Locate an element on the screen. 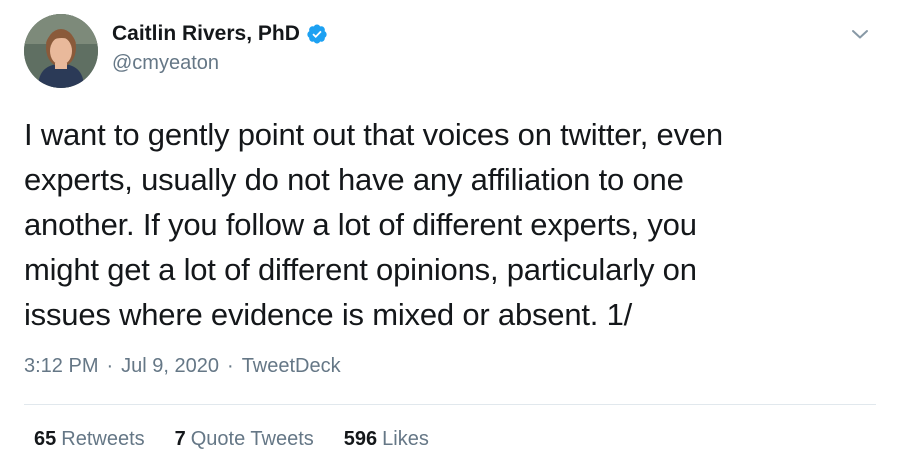 The image size is (900, 476). engagement-stats: 65 Retweets 7 Quote Tweets 596 Likes is located at coordinates (246, 439).